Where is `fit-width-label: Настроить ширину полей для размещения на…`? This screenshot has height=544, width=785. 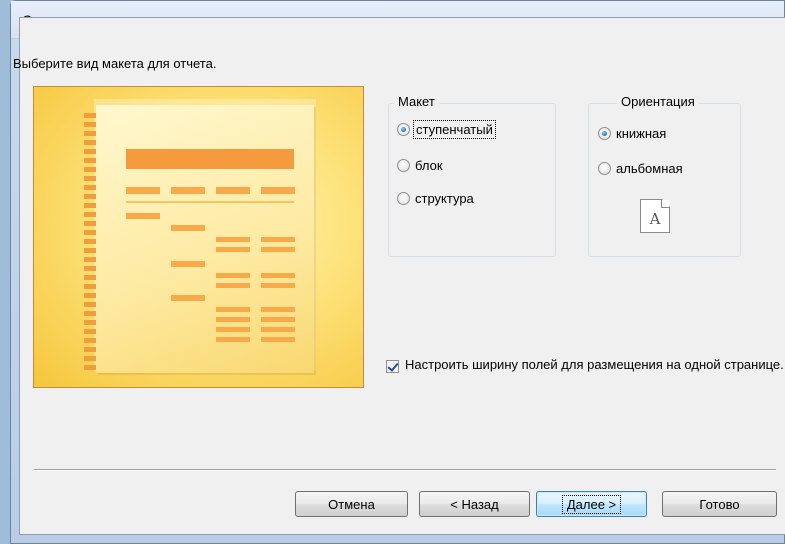 fit-width-label: Настроить ширину полей для размещения на… is located at coordinates (594, 364).